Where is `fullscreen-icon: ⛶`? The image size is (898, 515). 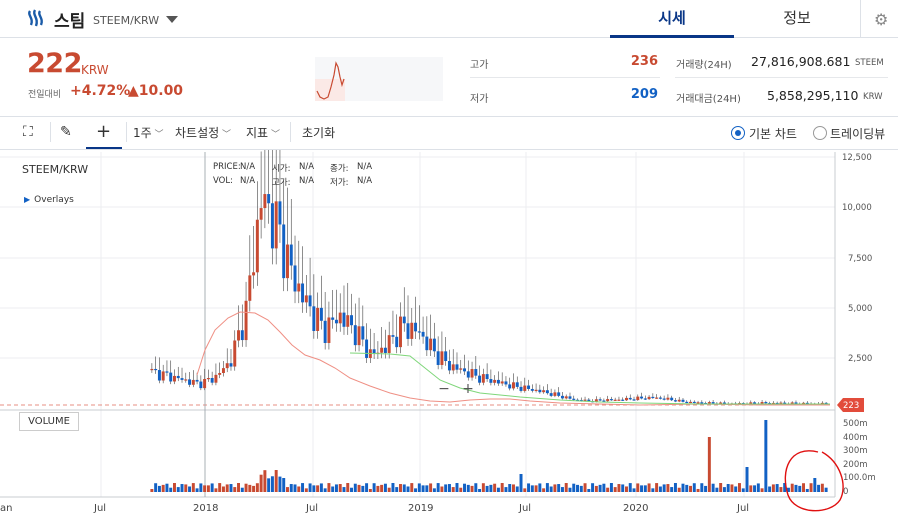
fullscreen-icon: ⛶ is located at coordinates (28, 132).